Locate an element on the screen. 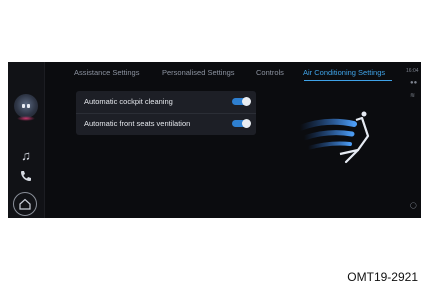 The image size is (421, 288). avatar-eye-left is located at coordinates (23, 106).